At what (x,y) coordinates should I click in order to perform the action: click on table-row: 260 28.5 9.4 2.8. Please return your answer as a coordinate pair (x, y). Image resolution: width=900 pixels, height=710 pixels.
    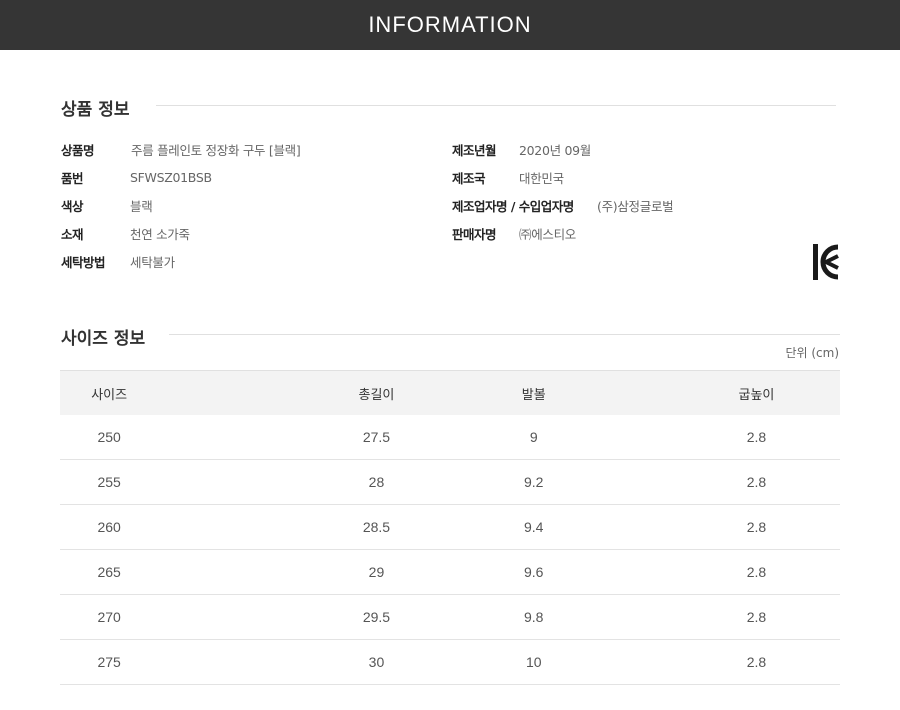
    Looking at the image, I should click on (450, 527).